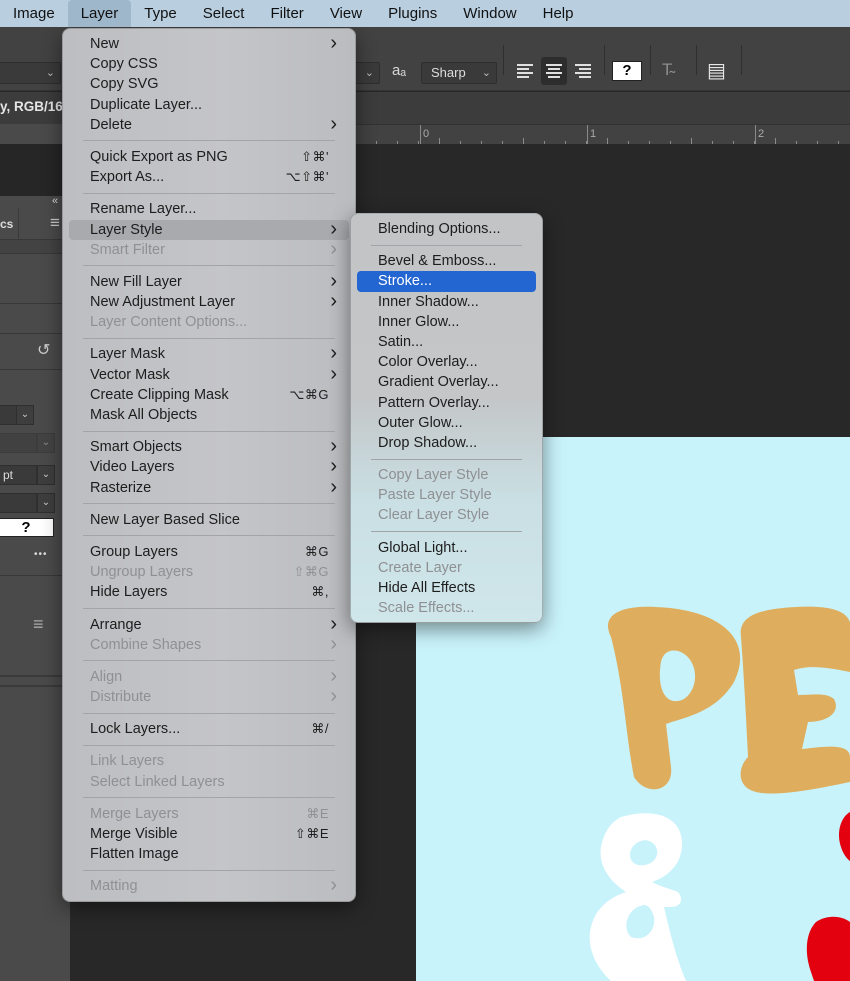 The width and height of the screenshot is (850, 981). Describe the element at coordinates (127, 354) in the screenshot. I see `menu-item-label: Layer Mask` at that location.